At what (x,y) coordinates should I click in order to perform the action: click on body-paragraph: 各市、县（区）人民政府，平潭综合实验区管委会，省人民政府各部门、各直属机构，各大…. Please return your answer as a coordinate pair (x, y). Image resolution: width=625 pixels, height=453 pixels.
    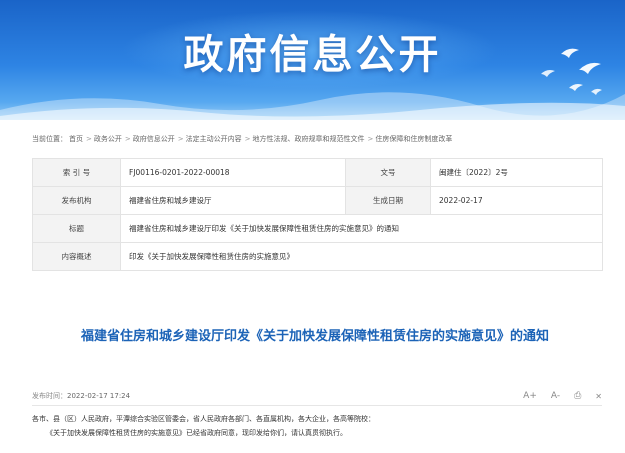
    Looking at the image, I should click on (203, 419).